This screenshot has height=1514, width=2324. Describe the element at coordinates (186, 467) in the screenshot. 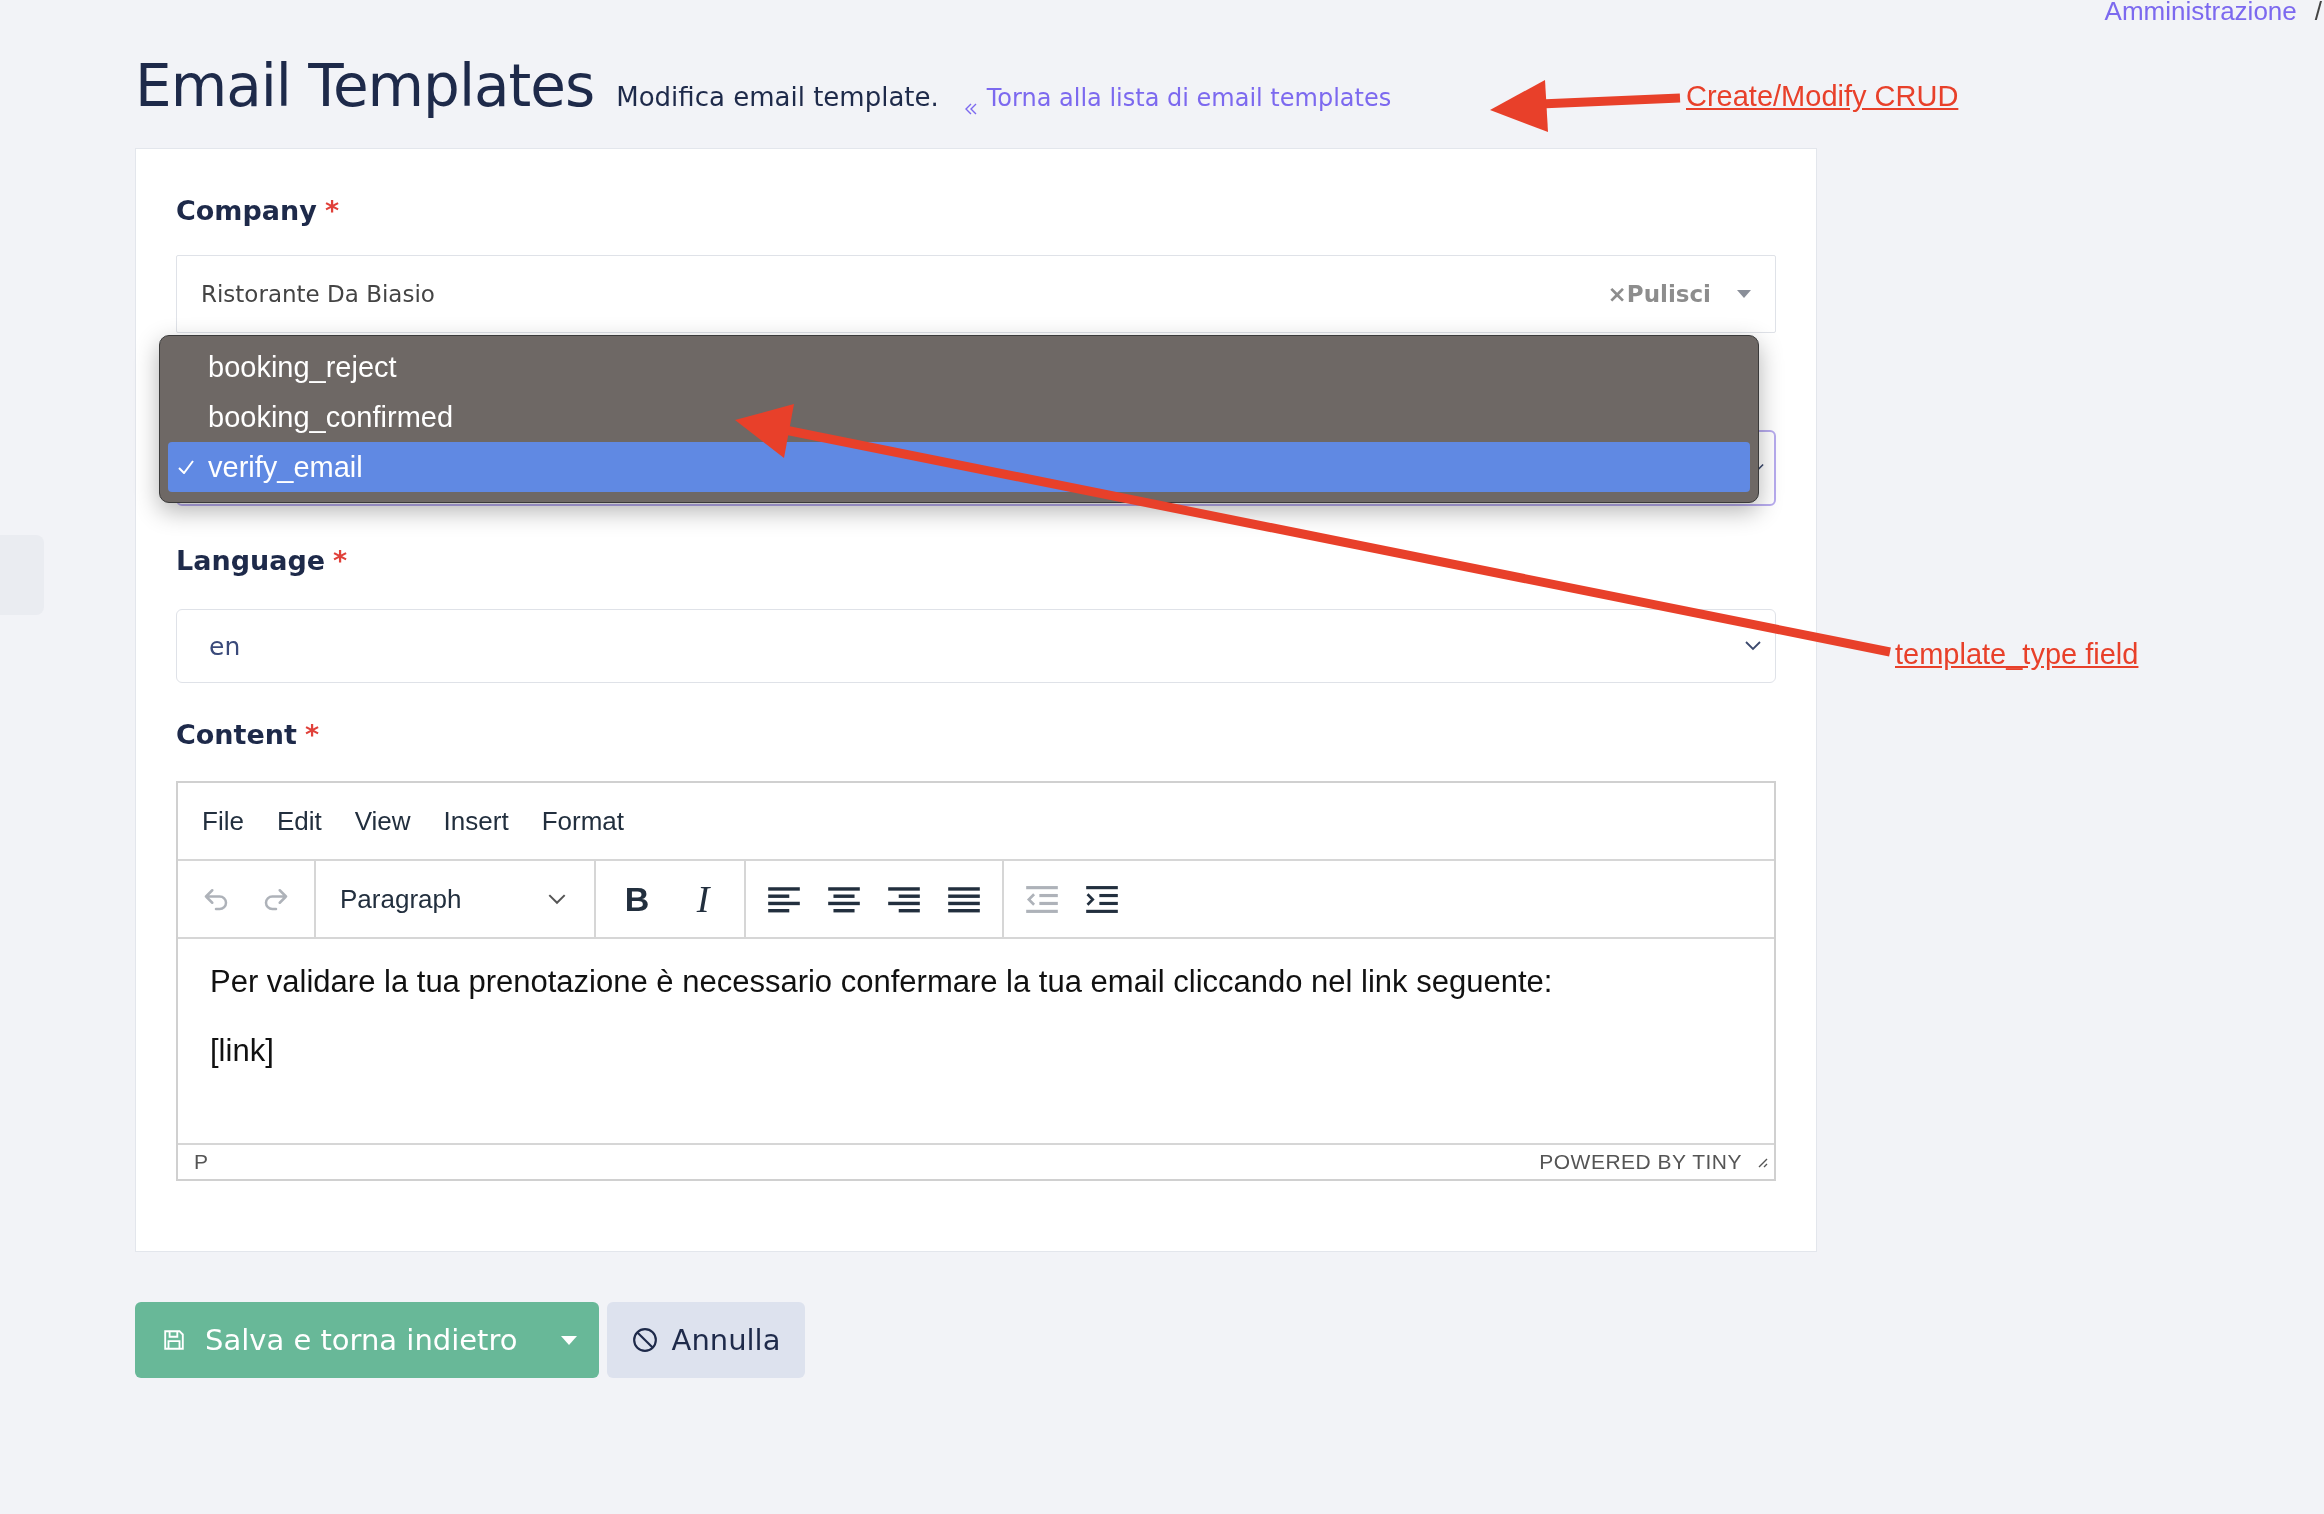

I see `checkmark-icon` at that location.